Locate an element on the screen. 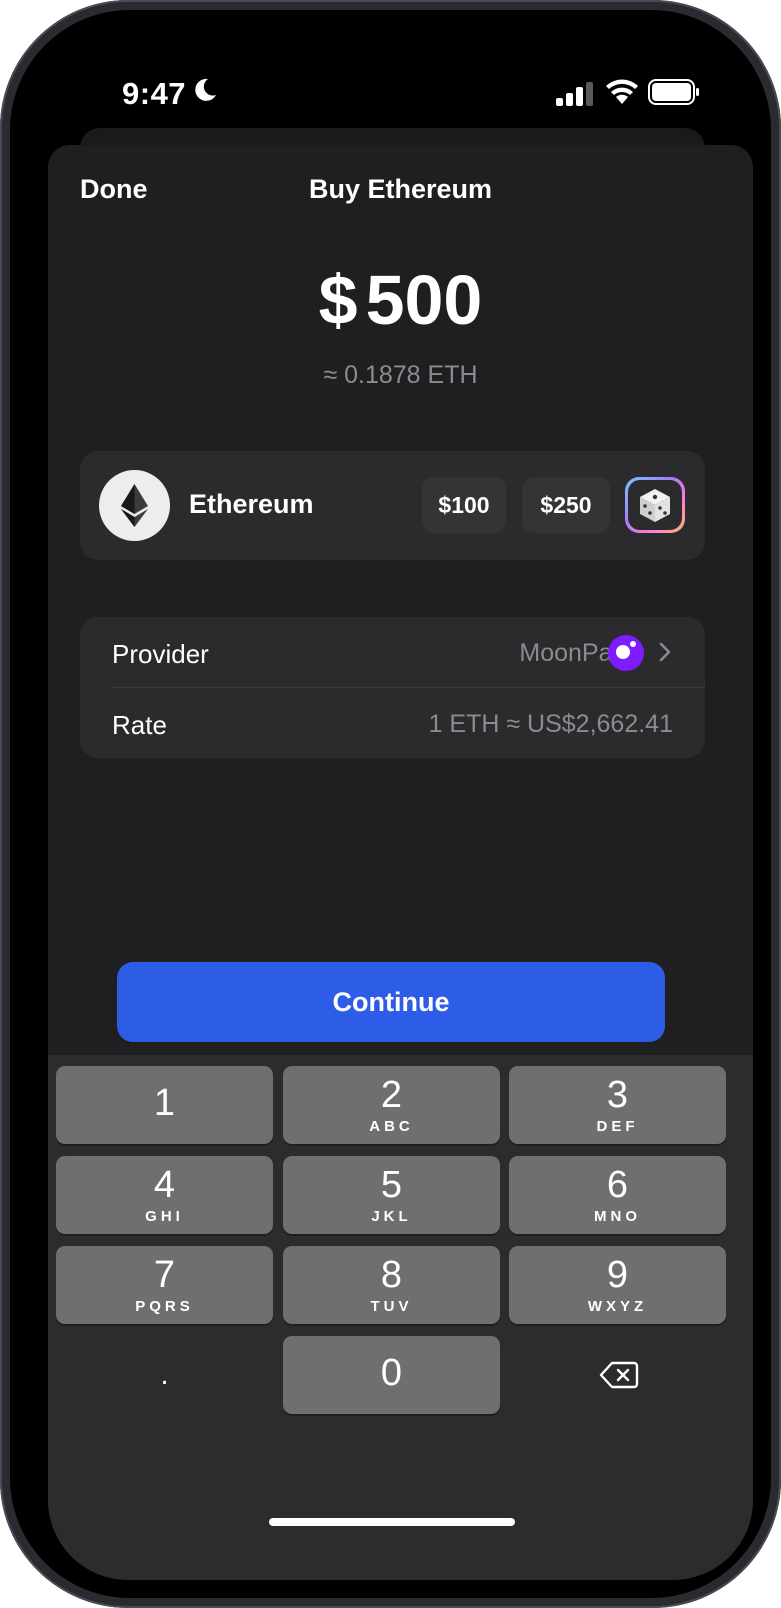  key-1: 1 is located at coordinates (164, 1105).